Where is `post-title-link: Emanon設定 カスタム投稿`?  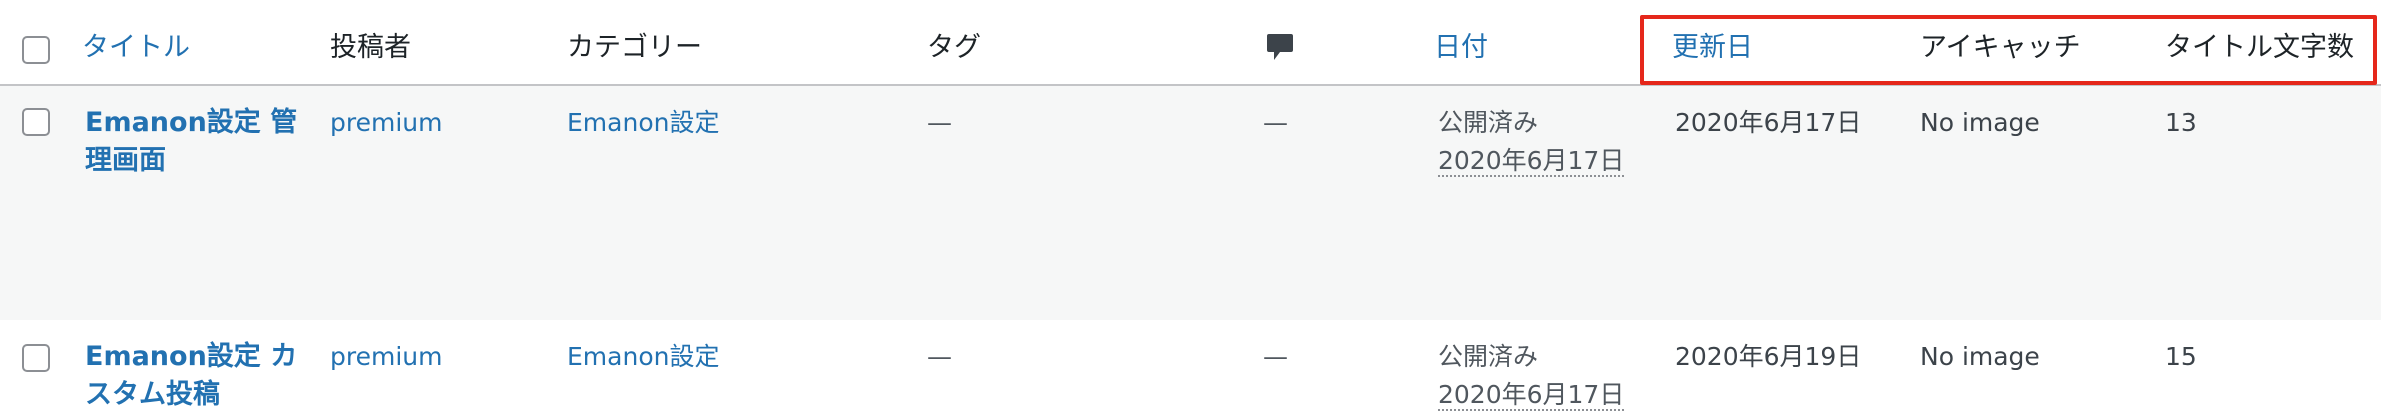
post-title-link: Emanon設定 カスタム投稿 is located at coordinates (195, 376).